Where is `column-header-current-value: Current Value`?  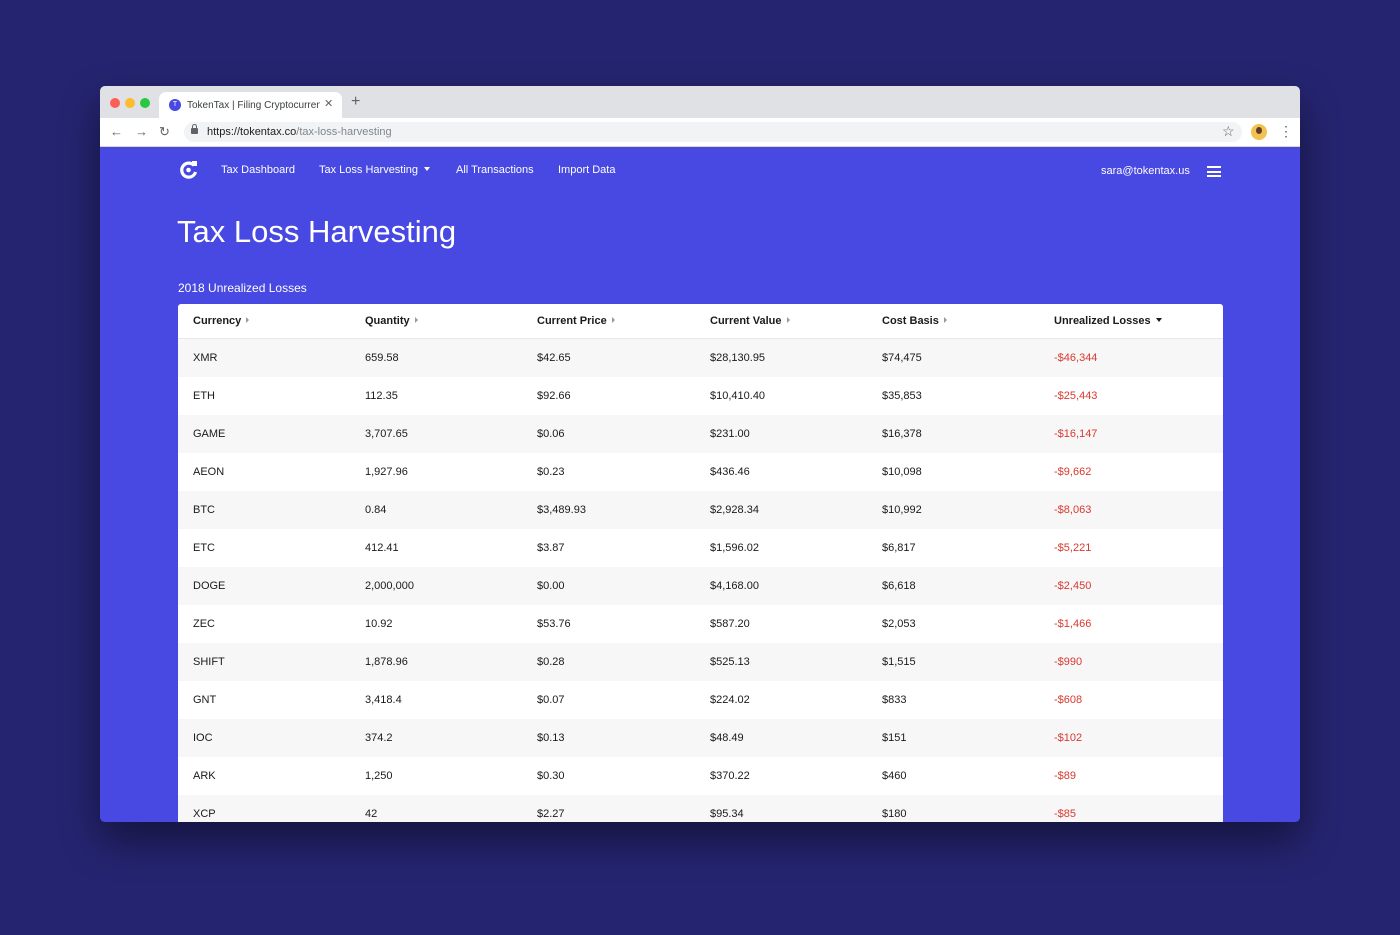
column-header-current-value: Current Value is located at coordinates (781, 321).